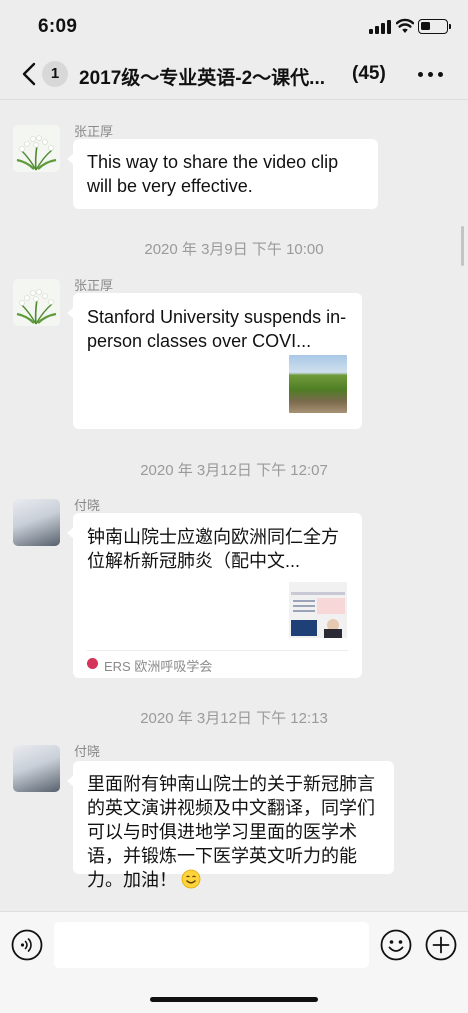 This screenshot has height=1013, width=468. What do you see at coordinates (430, 74) in the screenshot?
I see `more-dots-icon` at bounding box center [430, 74].